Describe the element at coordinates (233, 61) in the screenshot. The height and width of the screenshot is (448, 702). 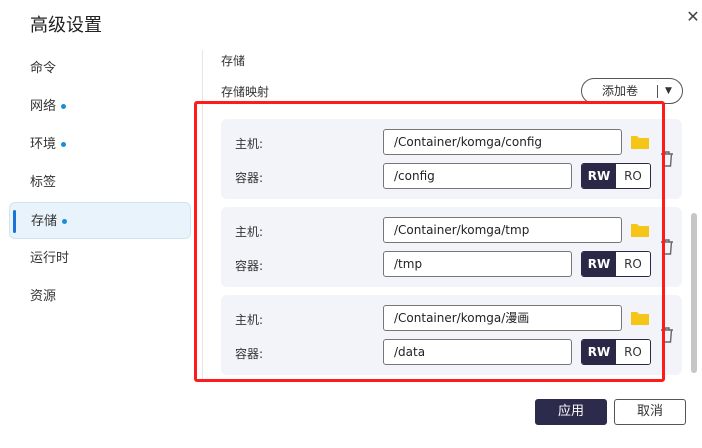
I see `section-title: 存储` at that location.